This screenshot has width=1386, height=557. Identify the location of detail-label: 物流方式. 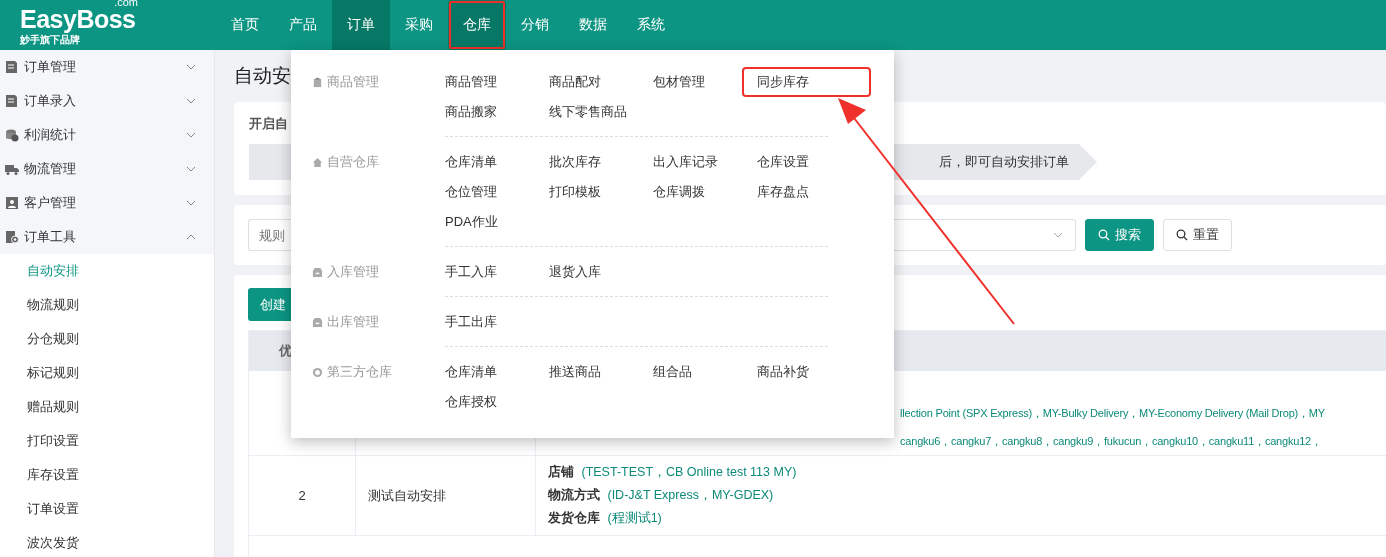
(574, 495).